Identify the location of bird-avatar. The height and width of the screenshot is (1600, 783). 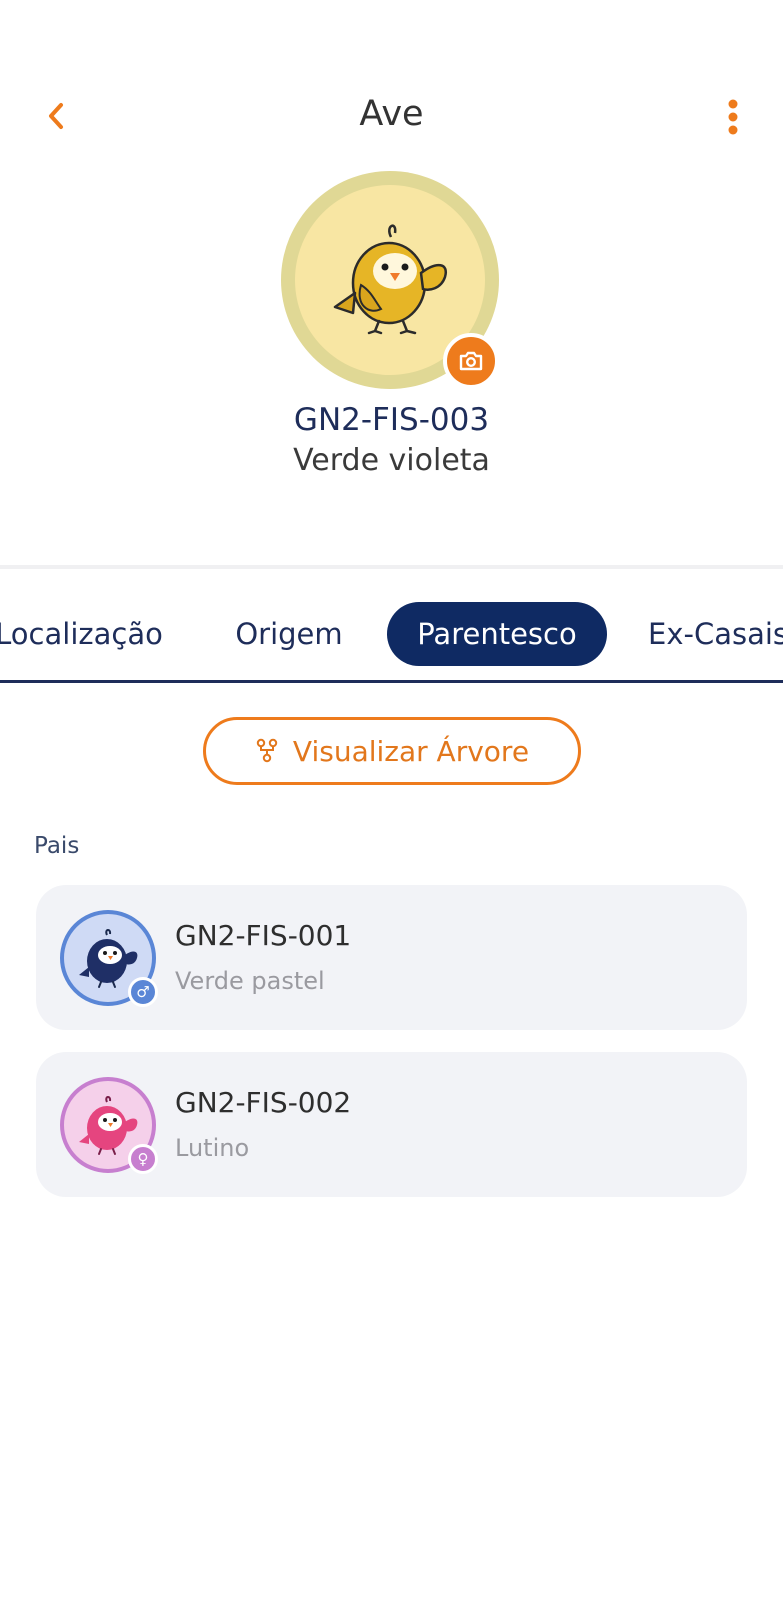
(390, 280).